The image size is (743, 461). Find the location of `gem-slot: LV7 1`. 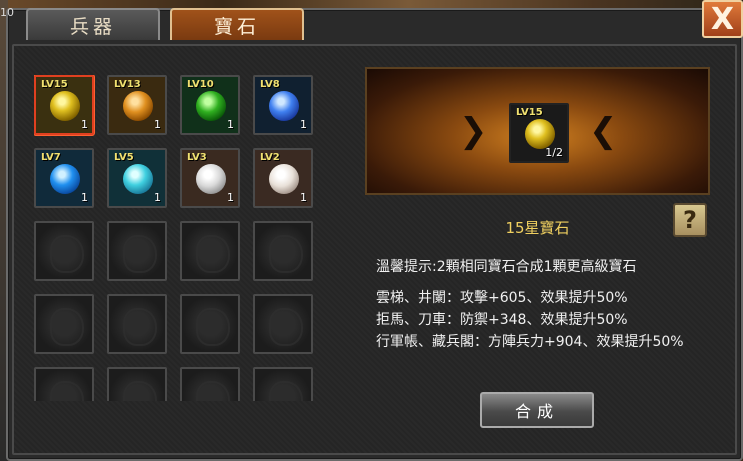

gem-slot: LV7 1 is located at coordinates (64, 178).